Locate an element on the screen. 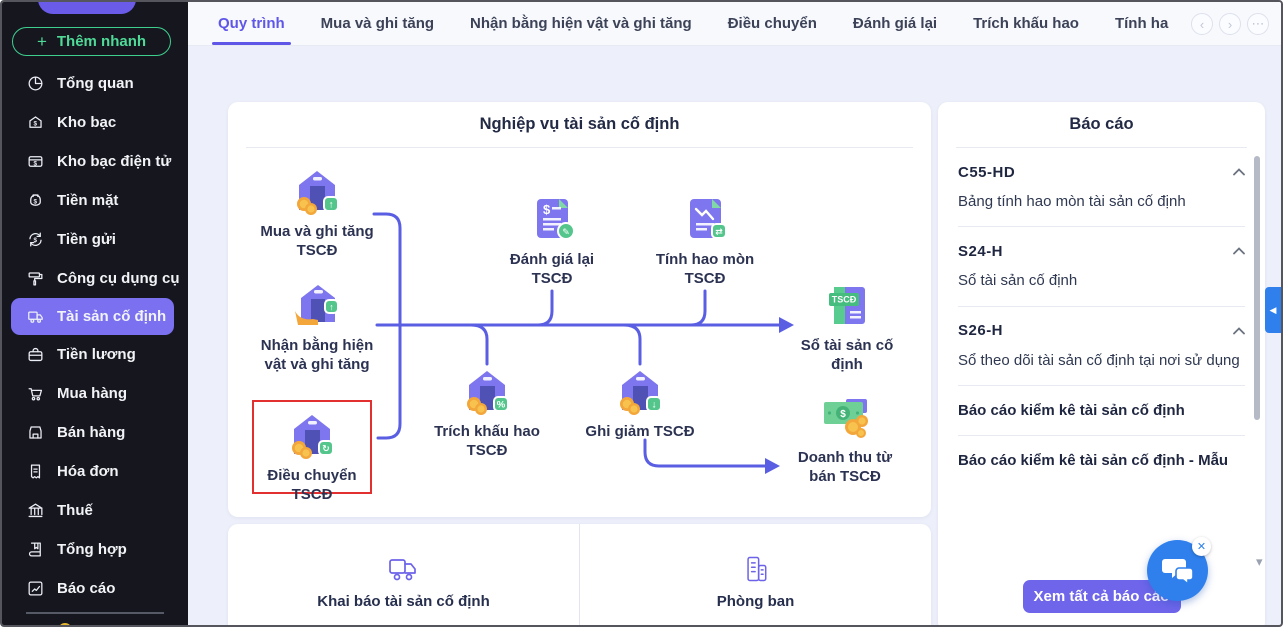  briefcase-icon is located at coordinates (35, 354).